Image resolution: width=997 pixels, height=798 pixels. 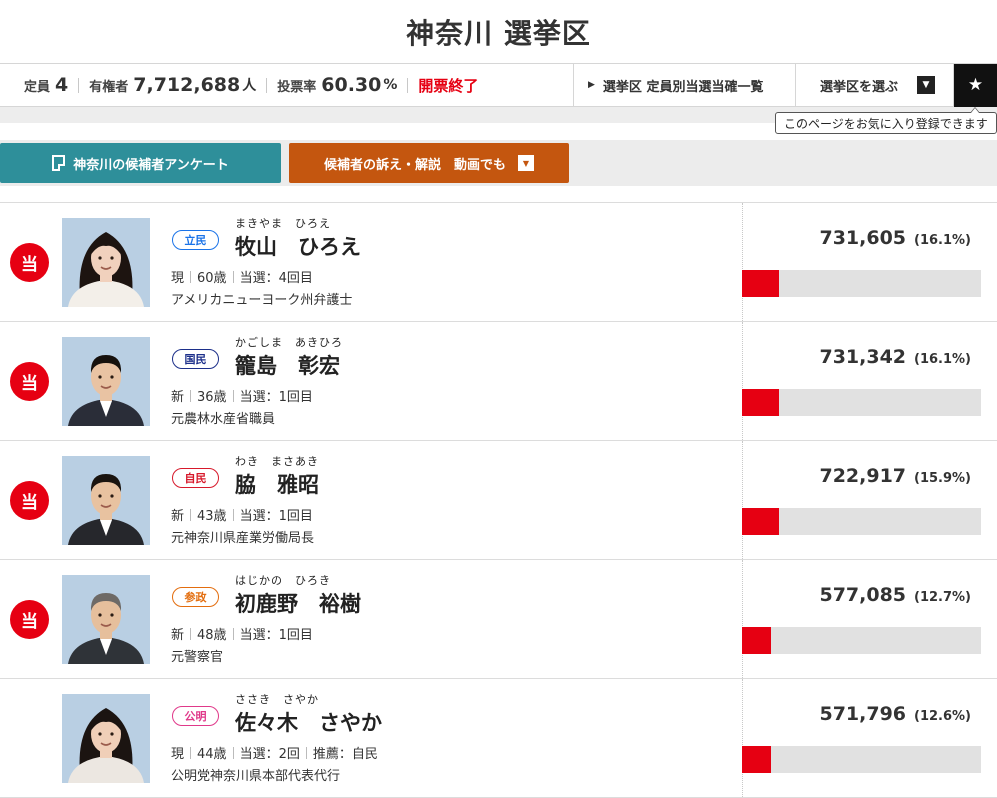 What do you see at coordinates (195, 240) in the screenshot?
I see `party-badge: 立民` at bounding box center [195, 240].